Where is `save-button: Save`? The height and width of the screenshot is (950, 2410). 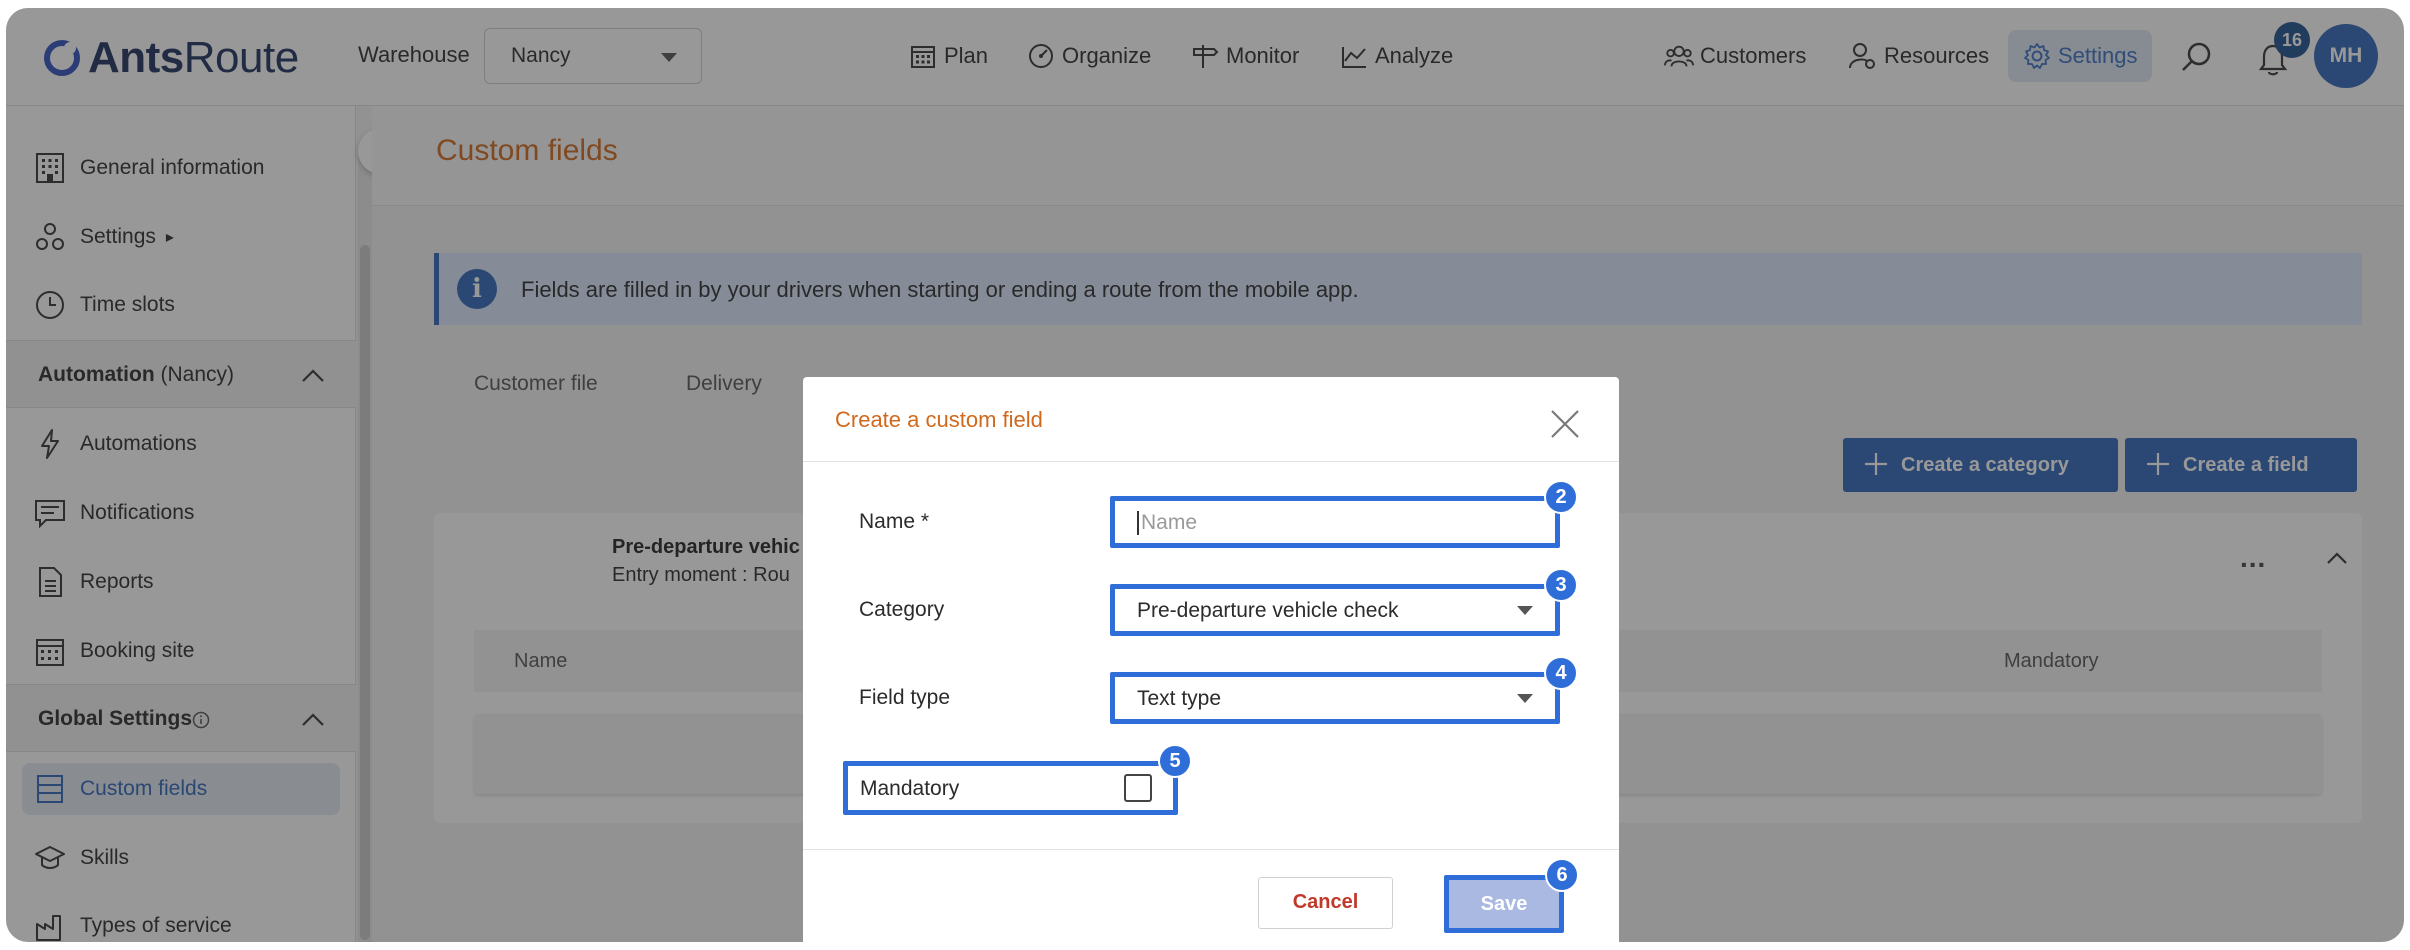
save-button: Save is located at coordinates (1504, 904).